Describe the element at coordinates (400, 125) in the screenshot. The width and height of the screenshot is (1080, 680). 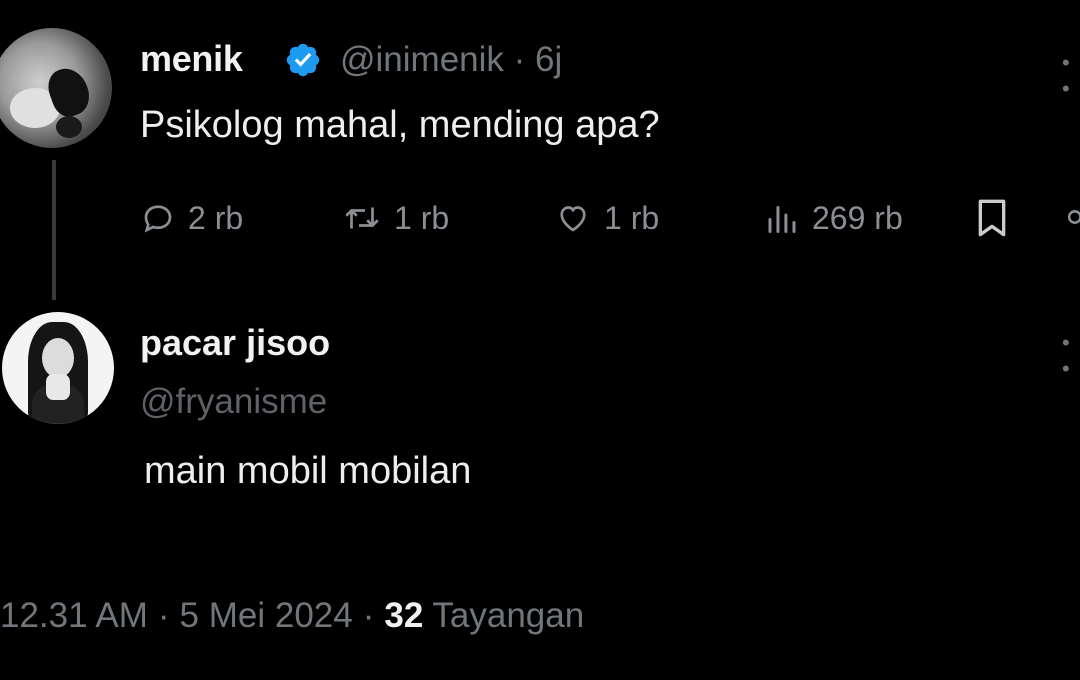
I see `tweet-text: Psikolog mahal, mending apa?` at that location.